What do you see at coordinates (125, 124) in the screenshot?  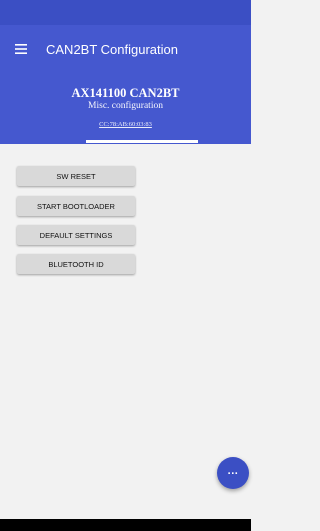 I see `device-mac-address: CC:78:AB:60:03:83` at bounding box center [125, 124].